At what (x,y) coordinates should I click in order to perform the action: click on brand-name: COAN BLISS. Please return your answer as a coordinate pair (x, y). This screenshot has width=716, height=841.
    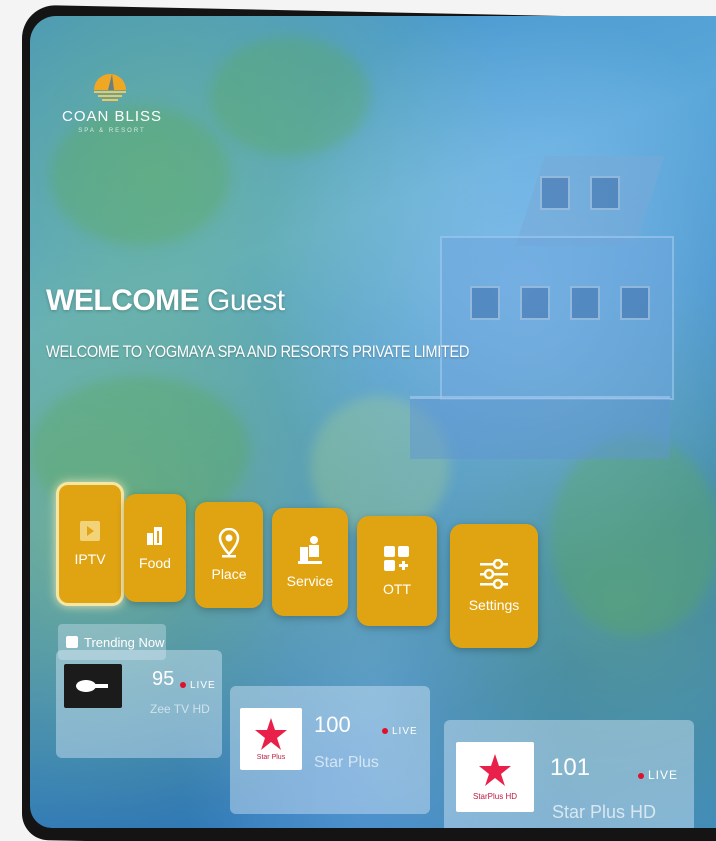
    Looking at the image, I should click on (112, 116).